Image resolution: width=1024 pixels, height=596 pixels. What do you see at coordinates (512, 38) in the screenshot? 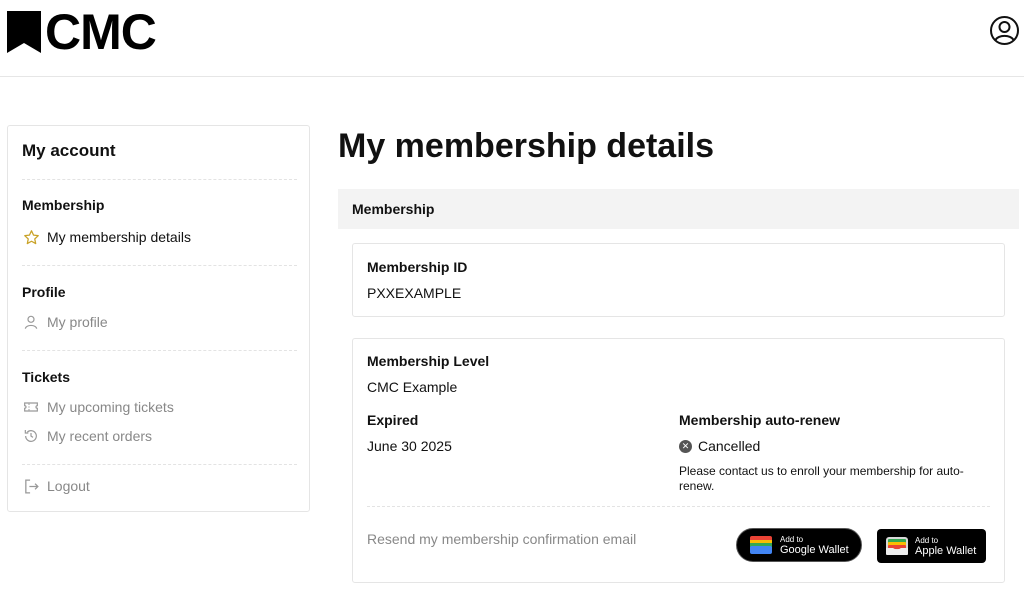
I see `site-header: CMC` at bounding box center [512, 38].